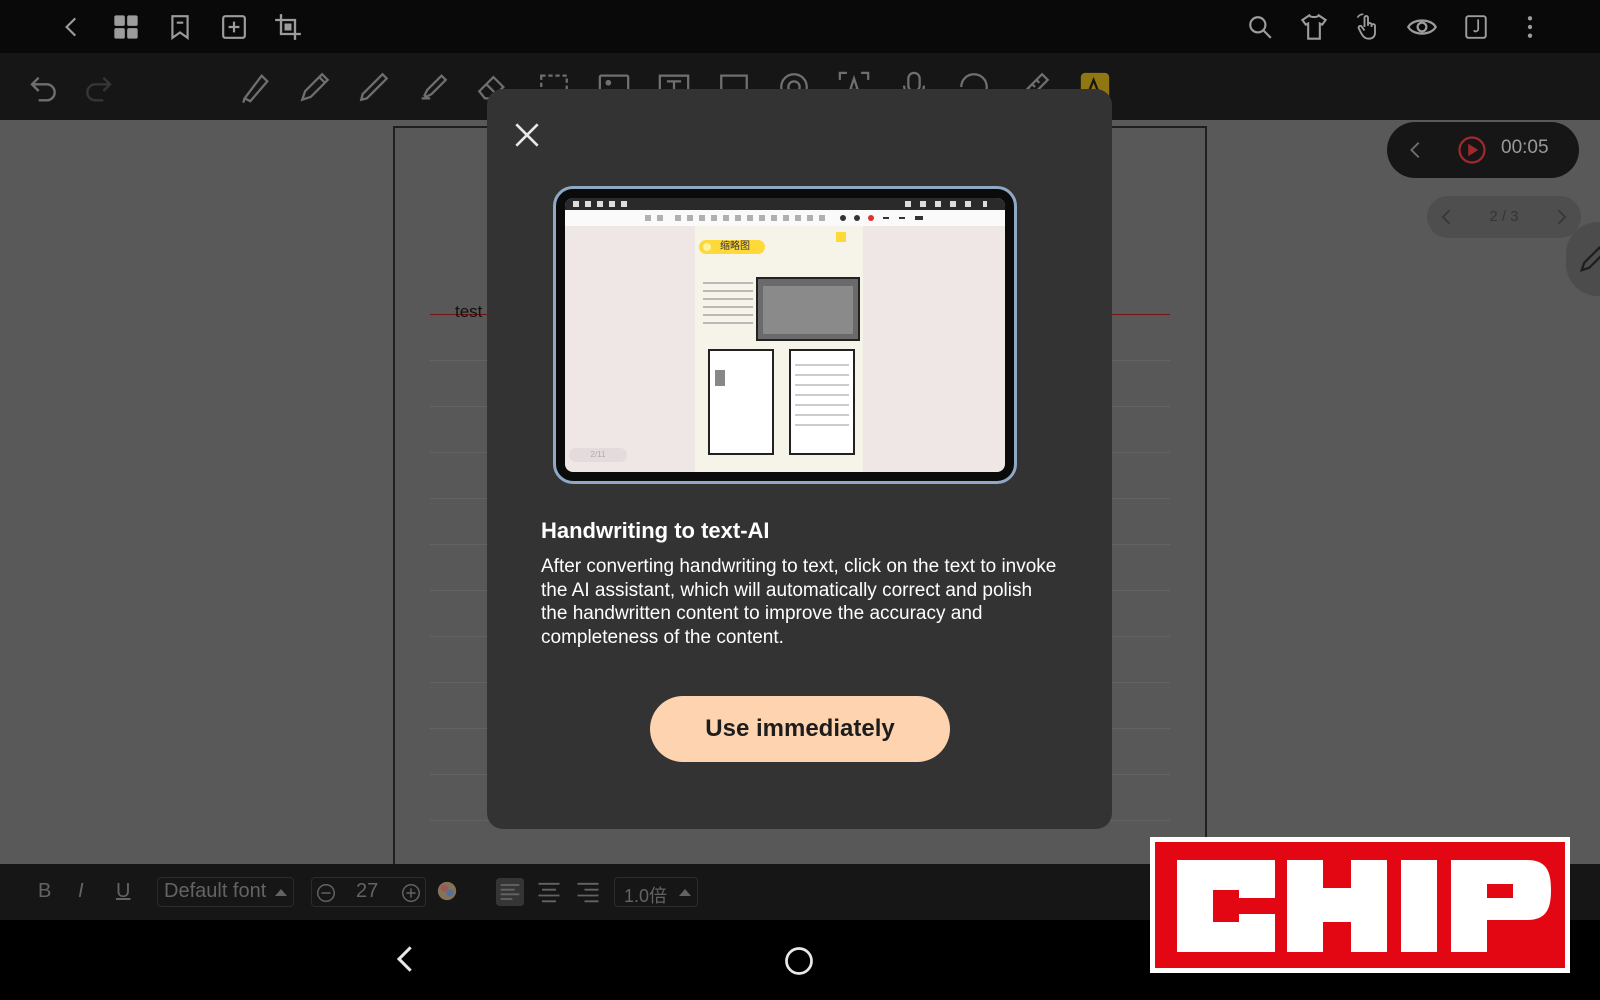  Describe the element at coordinates (735, 246) in the screenshot. I see `preview-badge: 缩略图` at that location.